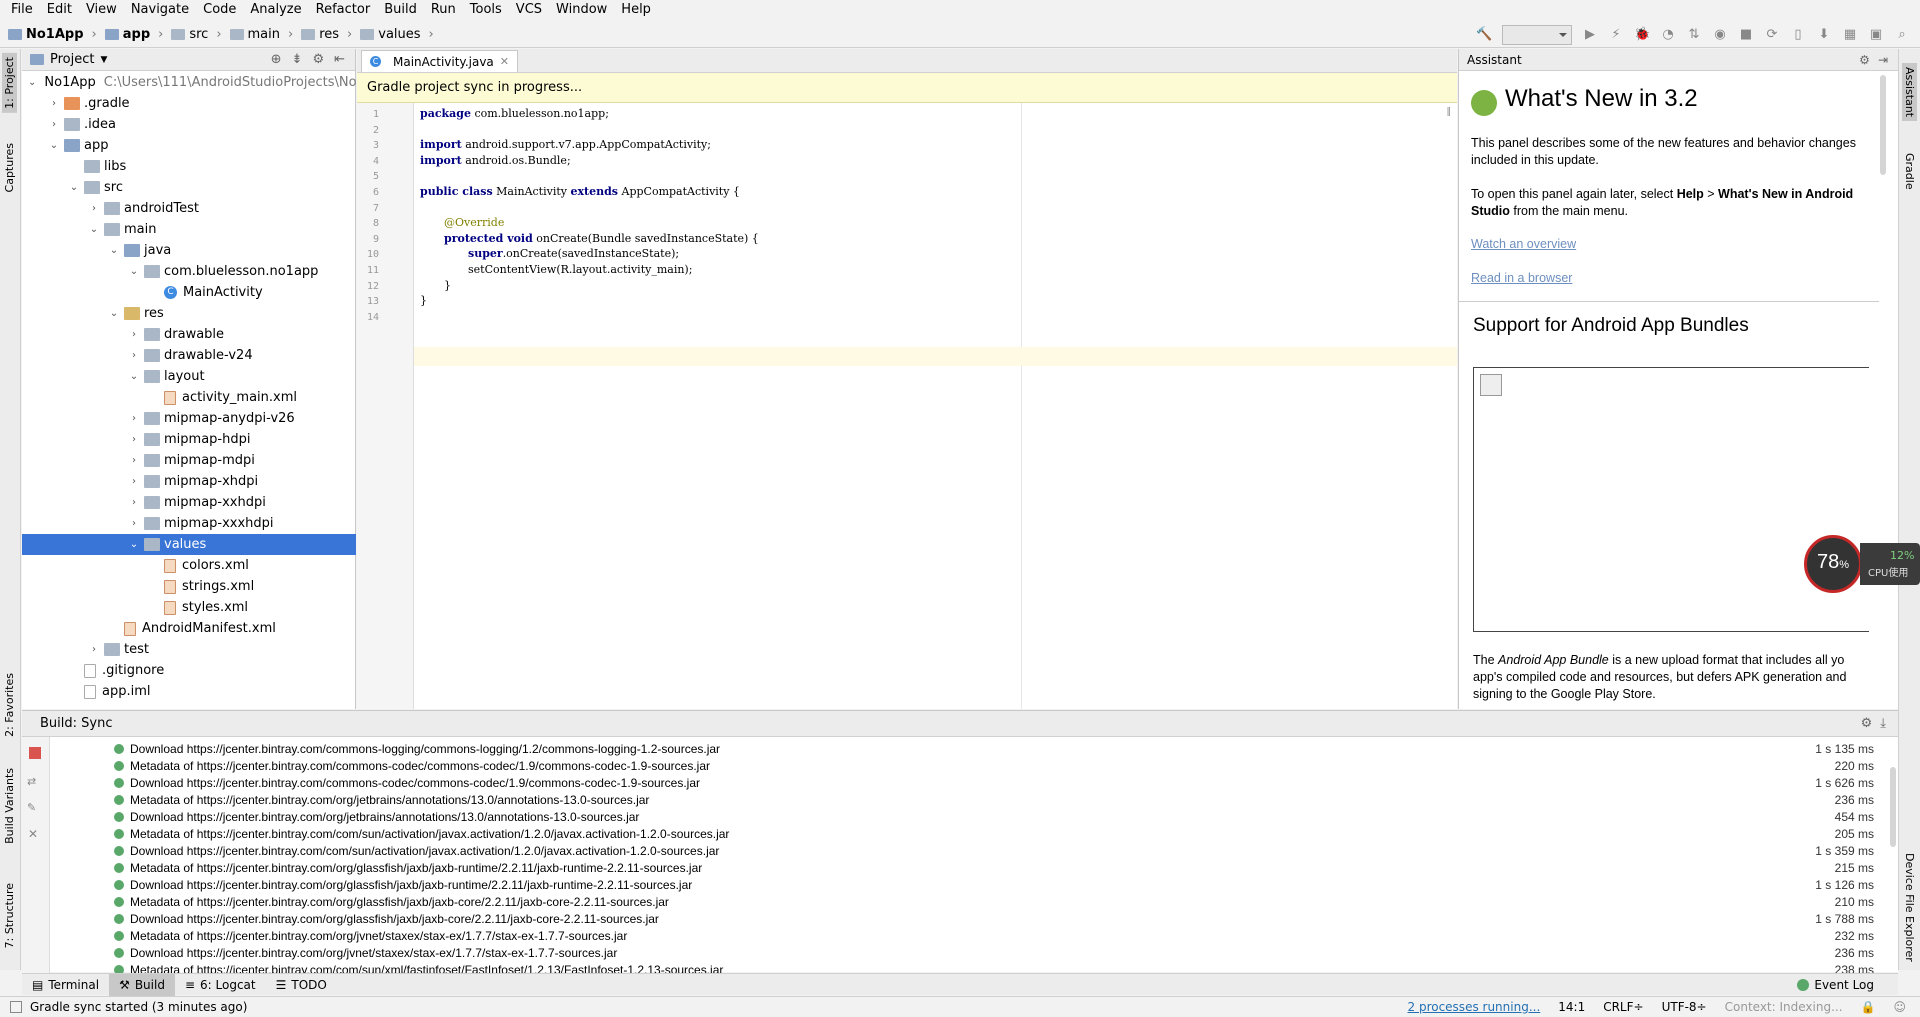  What do you see at coordinates (54, 34) in the screenshot?
I see `breadcrumb-item-project: No1App ›` at bounding box center [54, 34].